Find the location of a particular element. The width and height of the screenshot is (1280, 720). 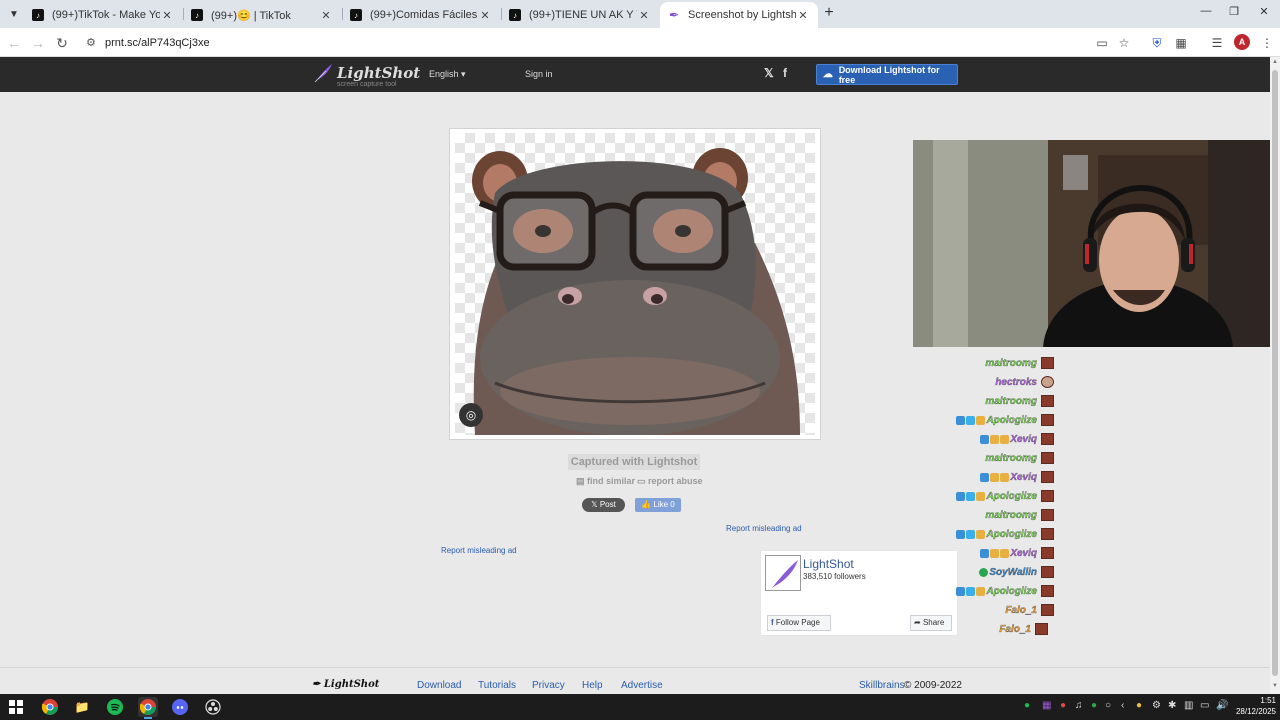

tray-chevron-icon: ‹ is located at coordinates (1122, 705).